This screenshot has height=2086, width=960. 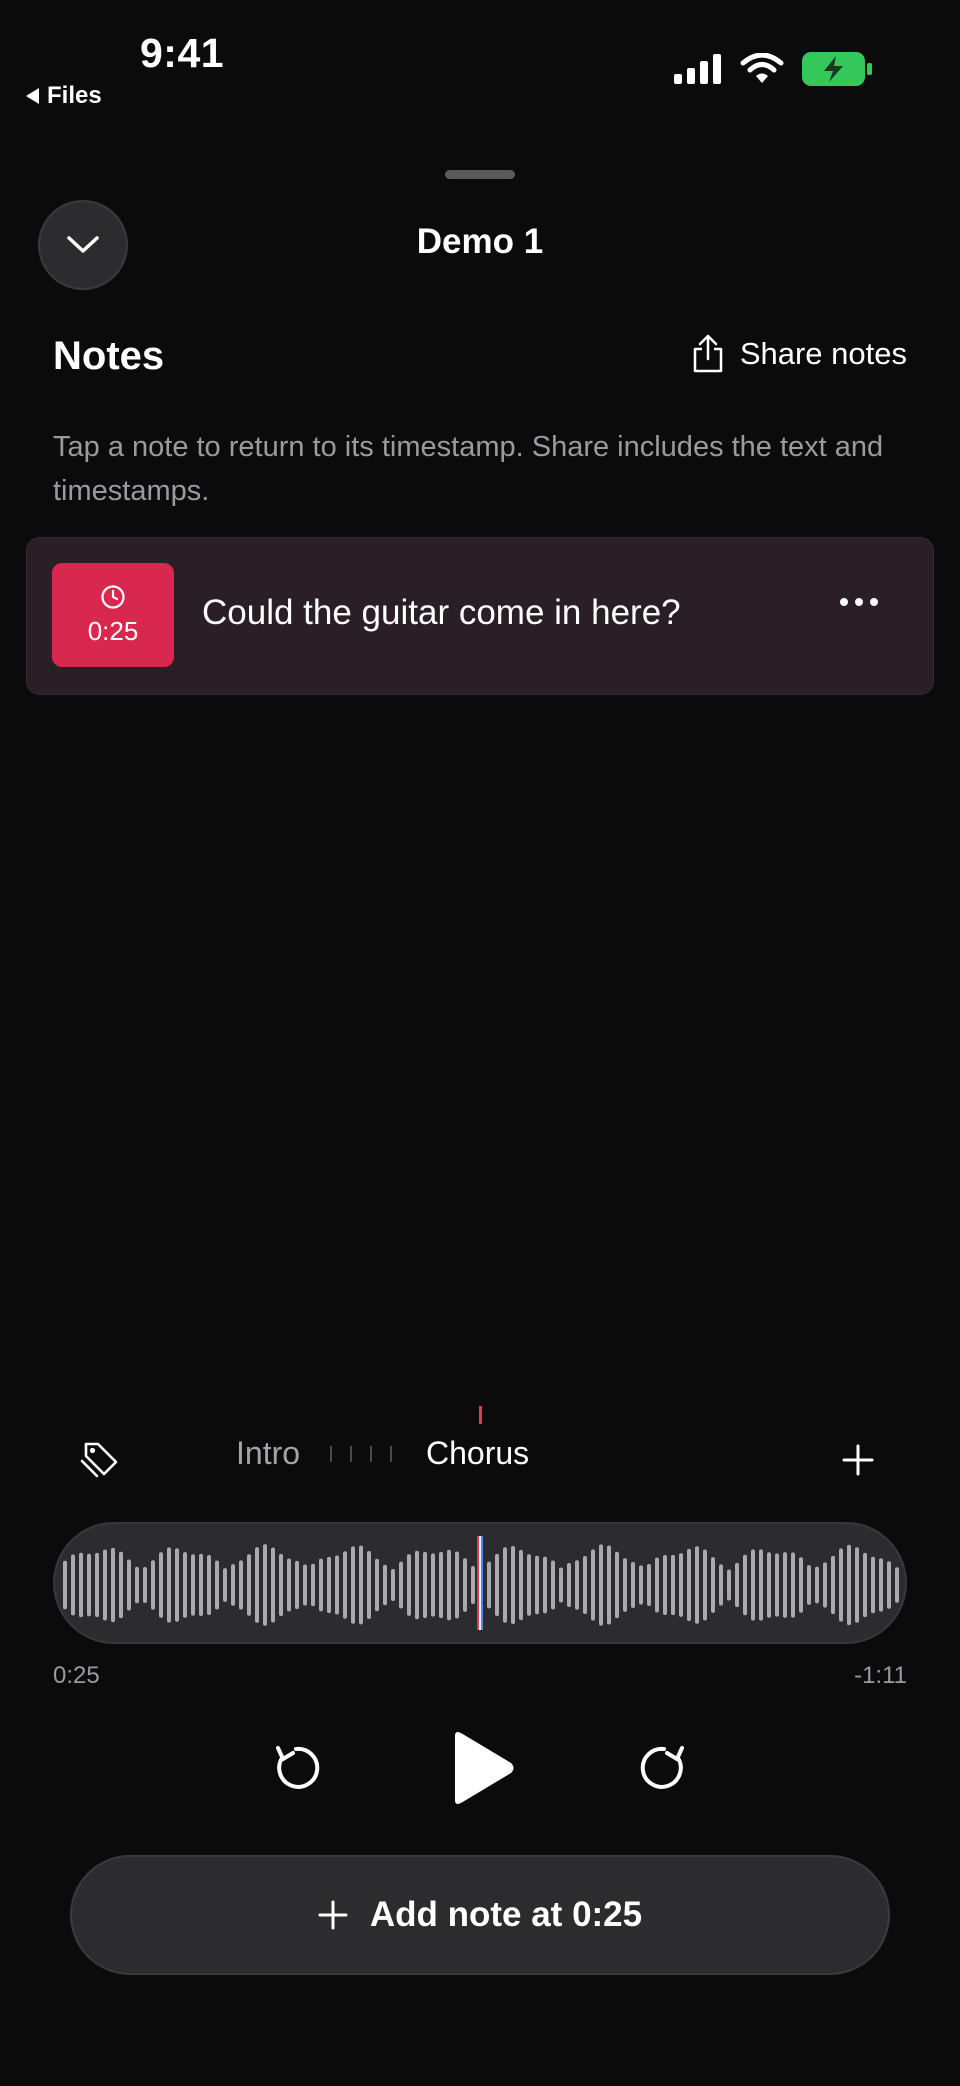 I want to click on forward-icon, so click(x=662, y=1767).